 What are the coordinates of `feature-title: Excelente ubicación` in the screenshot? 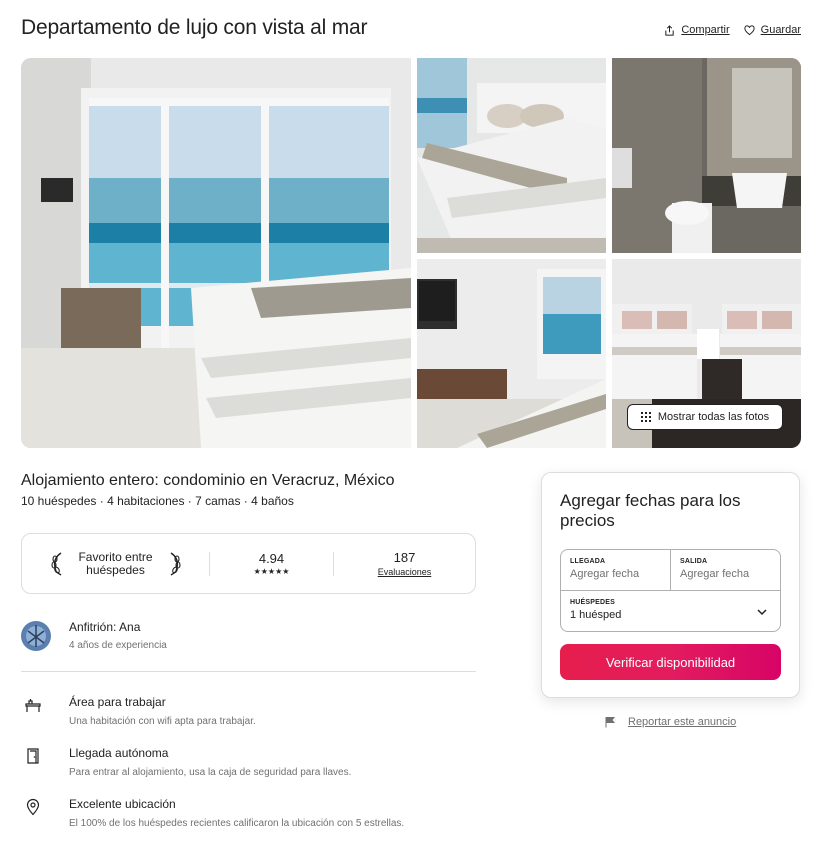 It's located at (122, 804).